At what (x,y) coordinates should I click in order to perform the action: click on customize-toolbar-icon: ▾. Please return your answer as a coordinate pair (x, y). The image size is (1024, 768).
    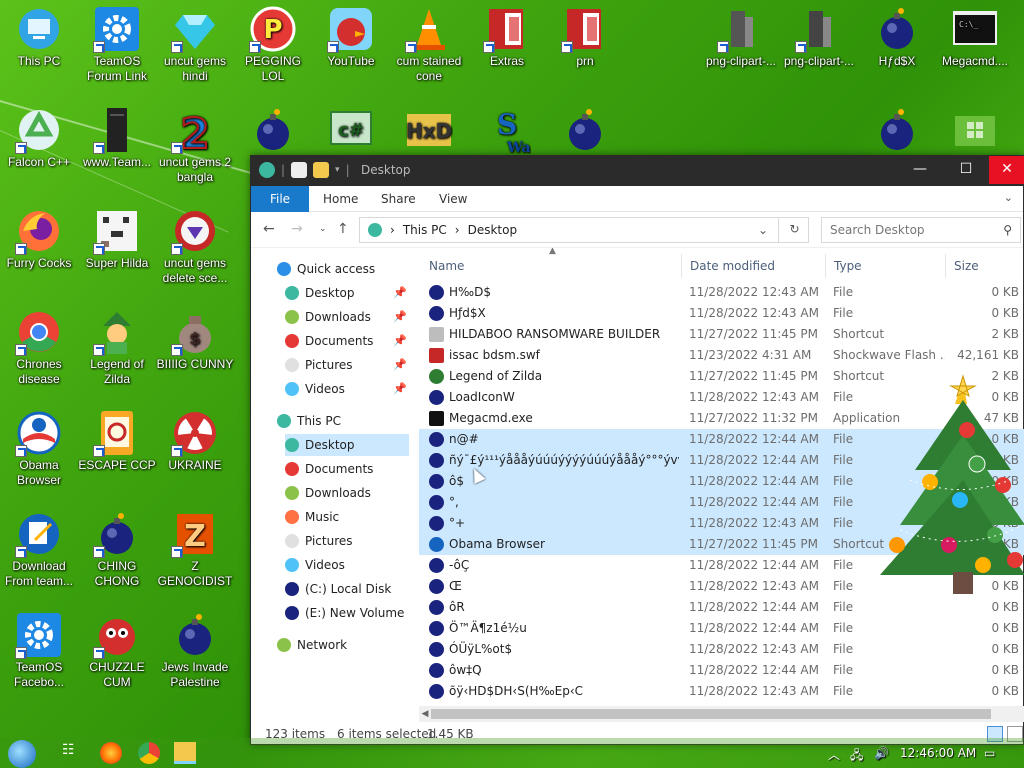
    Looking at the image, I should click on (337, 170).